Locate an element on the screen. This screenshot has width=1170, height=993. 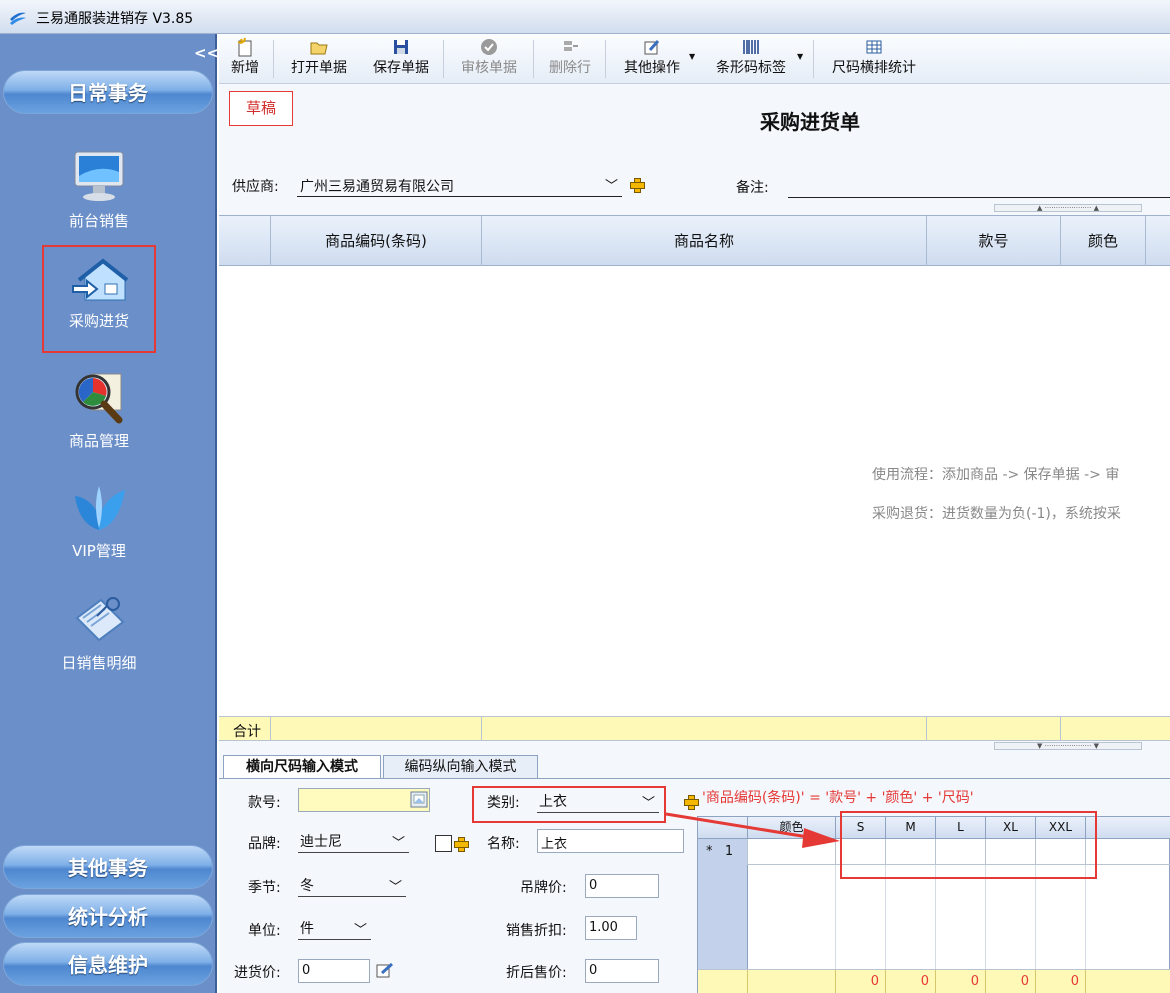
after-price-input: 0 is located at coordinates (622, 971).